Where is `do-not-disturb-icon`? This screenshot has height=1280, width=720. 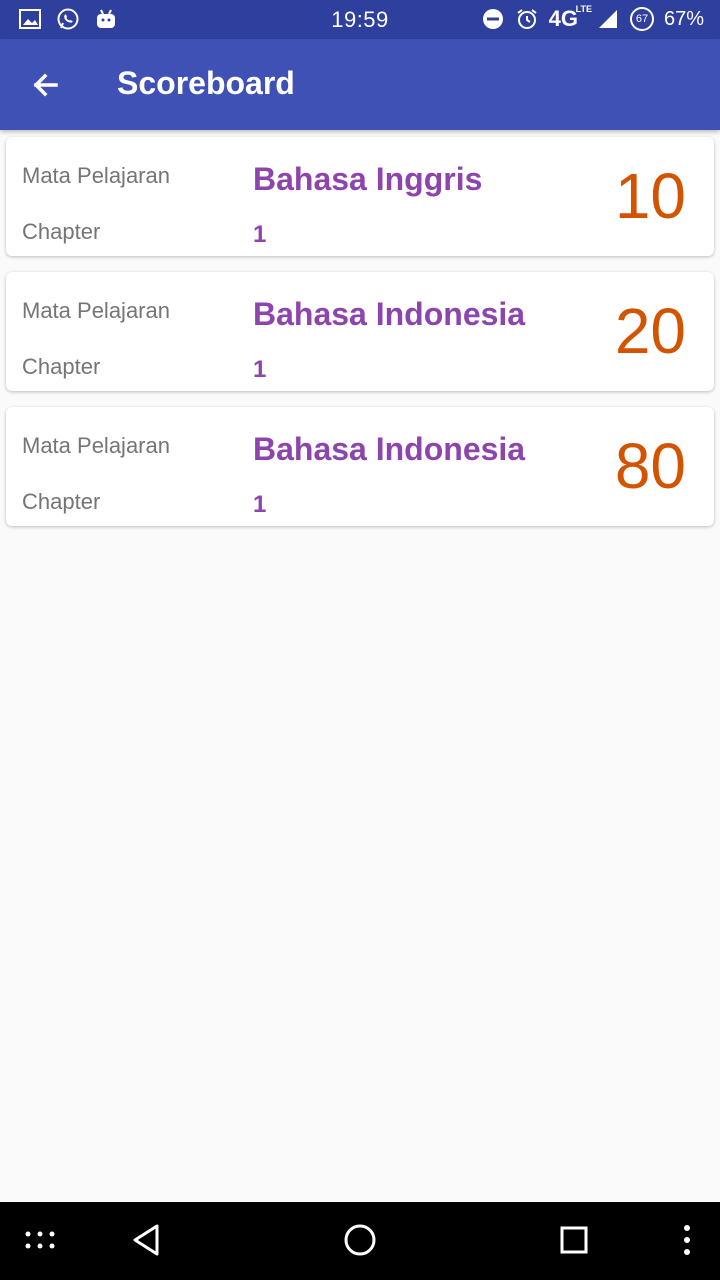 do-not-disturb-icon is located at coordinates (493, 19).